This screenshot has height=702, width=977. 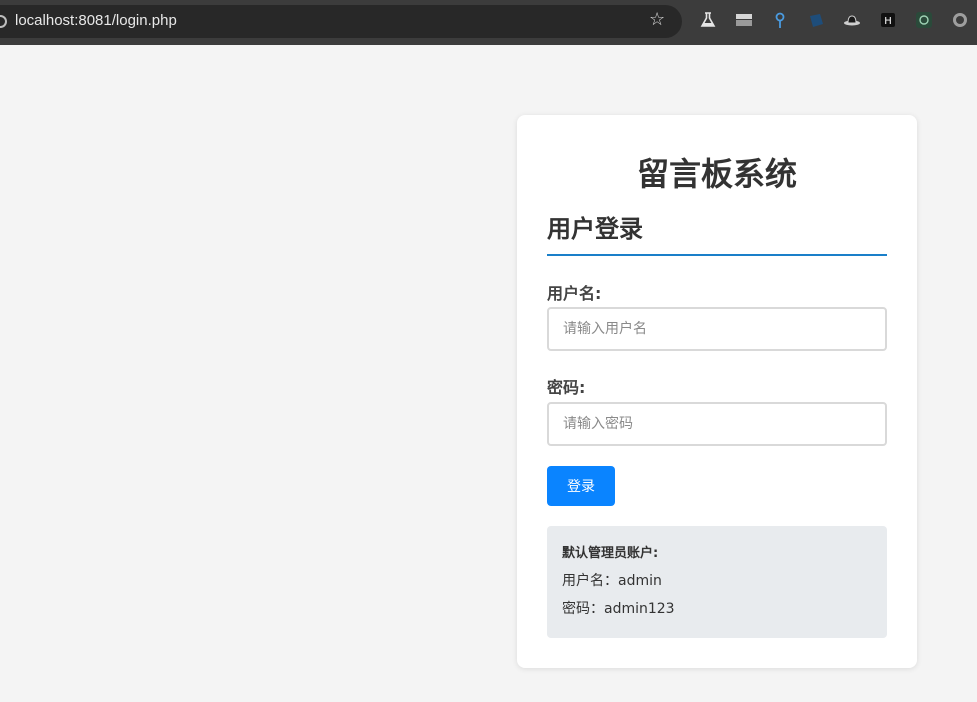 What do you see at coordinates (708, 20) in the screenshot?
I see `flask-icon` at bounding box center [708, 20].